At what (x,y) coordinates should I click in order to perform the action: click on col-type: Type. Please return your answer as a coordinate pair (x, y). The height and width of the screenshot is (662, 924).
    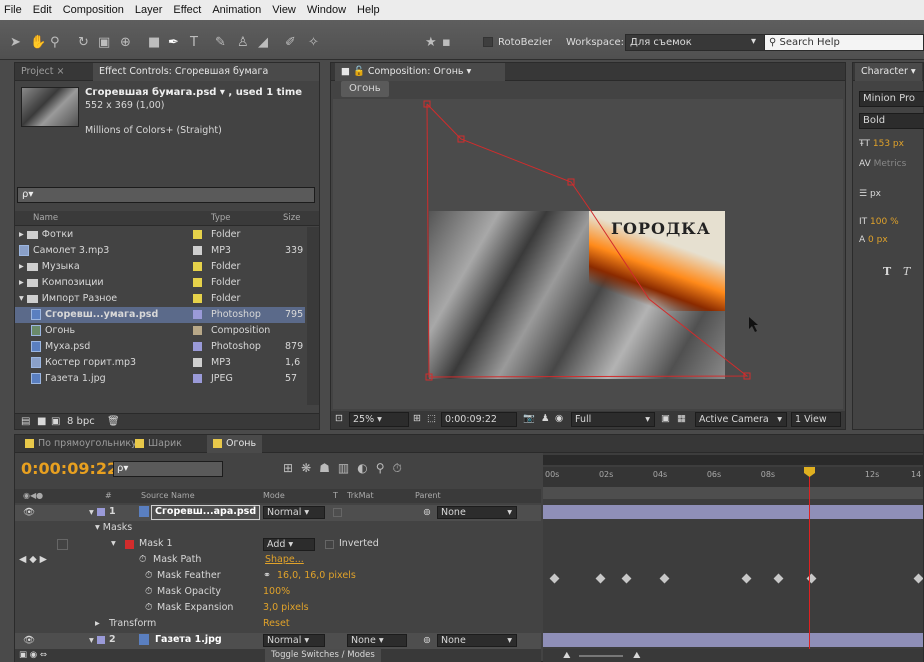
    Looking at the image, I should click on (221, 218).